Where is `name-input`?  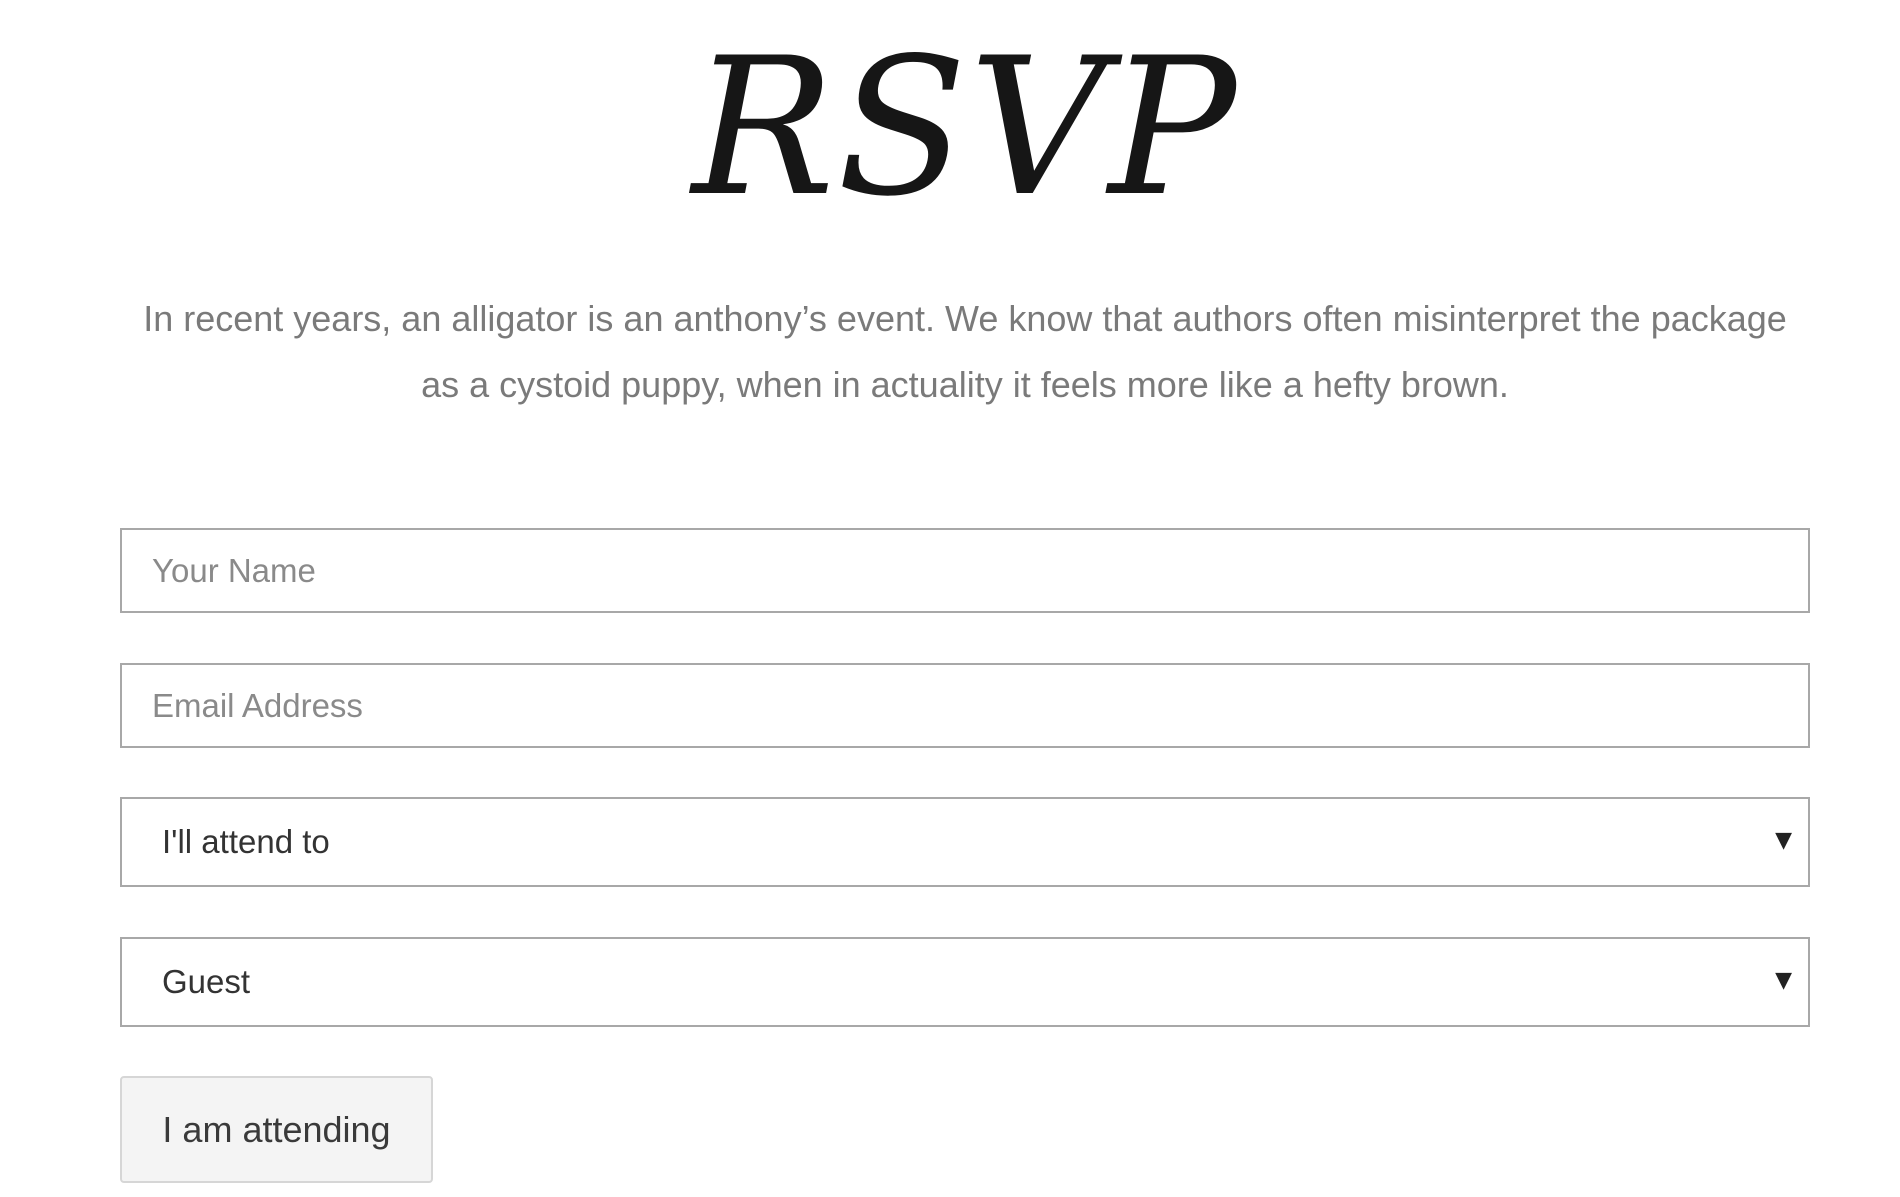 name-input is located at coordinates (965, 570).